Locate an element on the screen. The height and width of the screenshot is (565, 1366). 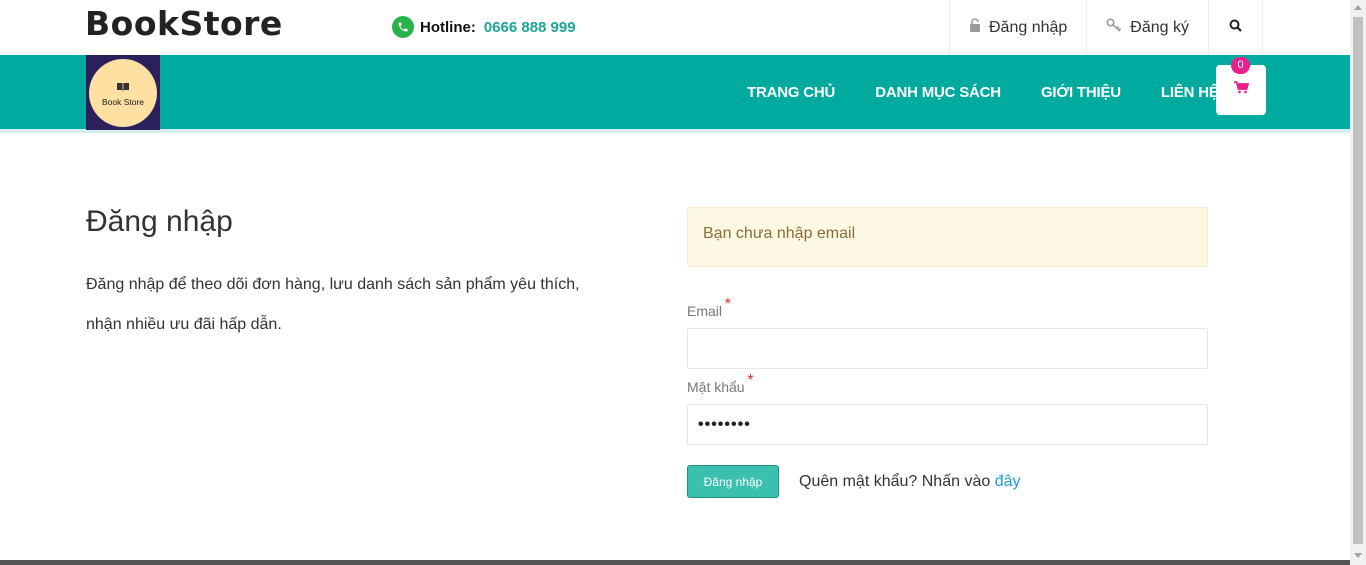
cart-count-badge: 0 is located at coordinates (1240, 65).